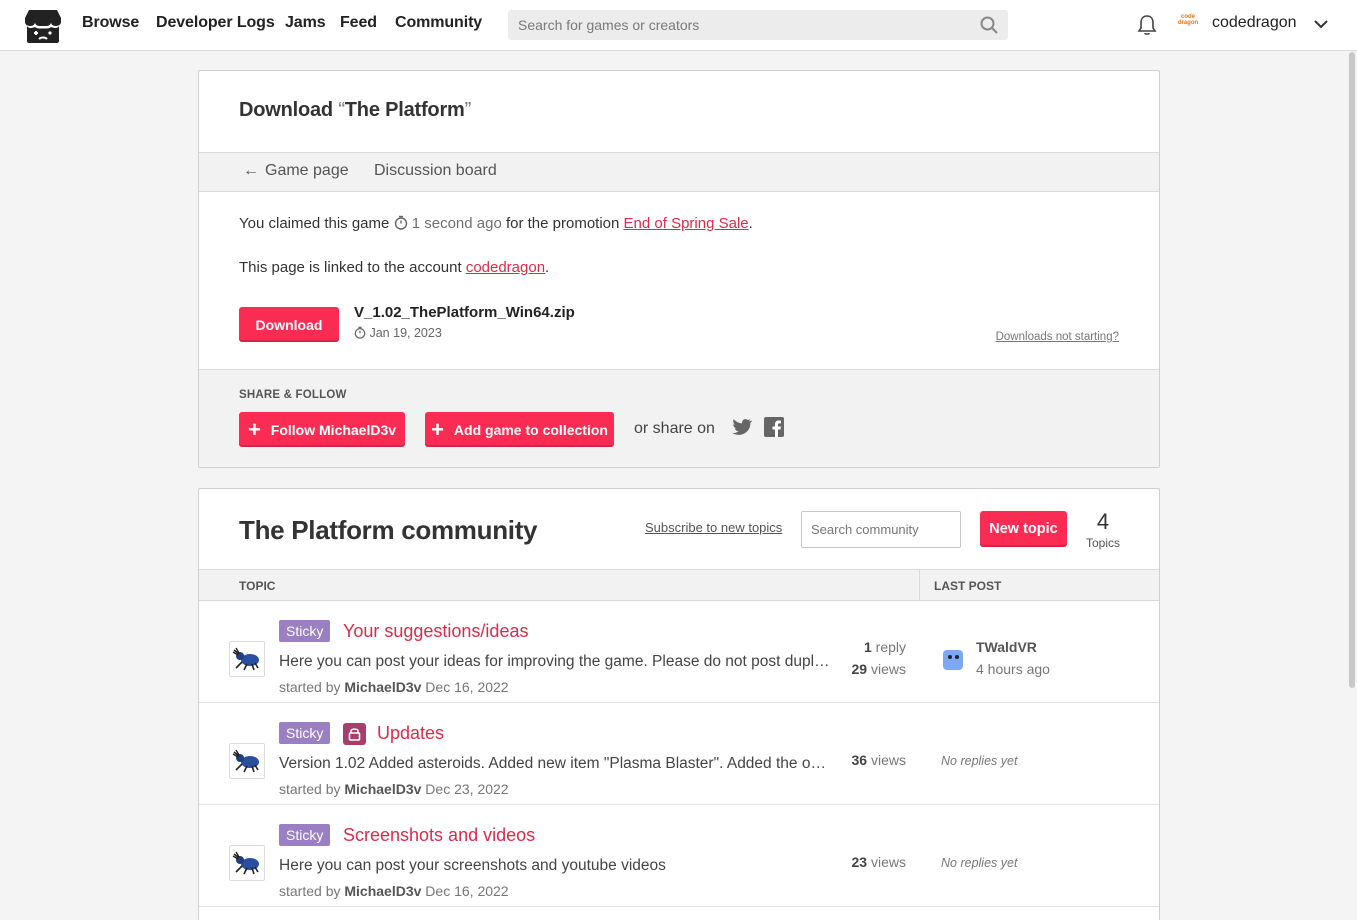 The height and width of the screenshot is (920, 1357). What do you see at coordinates (439, 835) in the screenshot?
I see `topic-title: Screenshots and videos` at bounding box center [439, 835].